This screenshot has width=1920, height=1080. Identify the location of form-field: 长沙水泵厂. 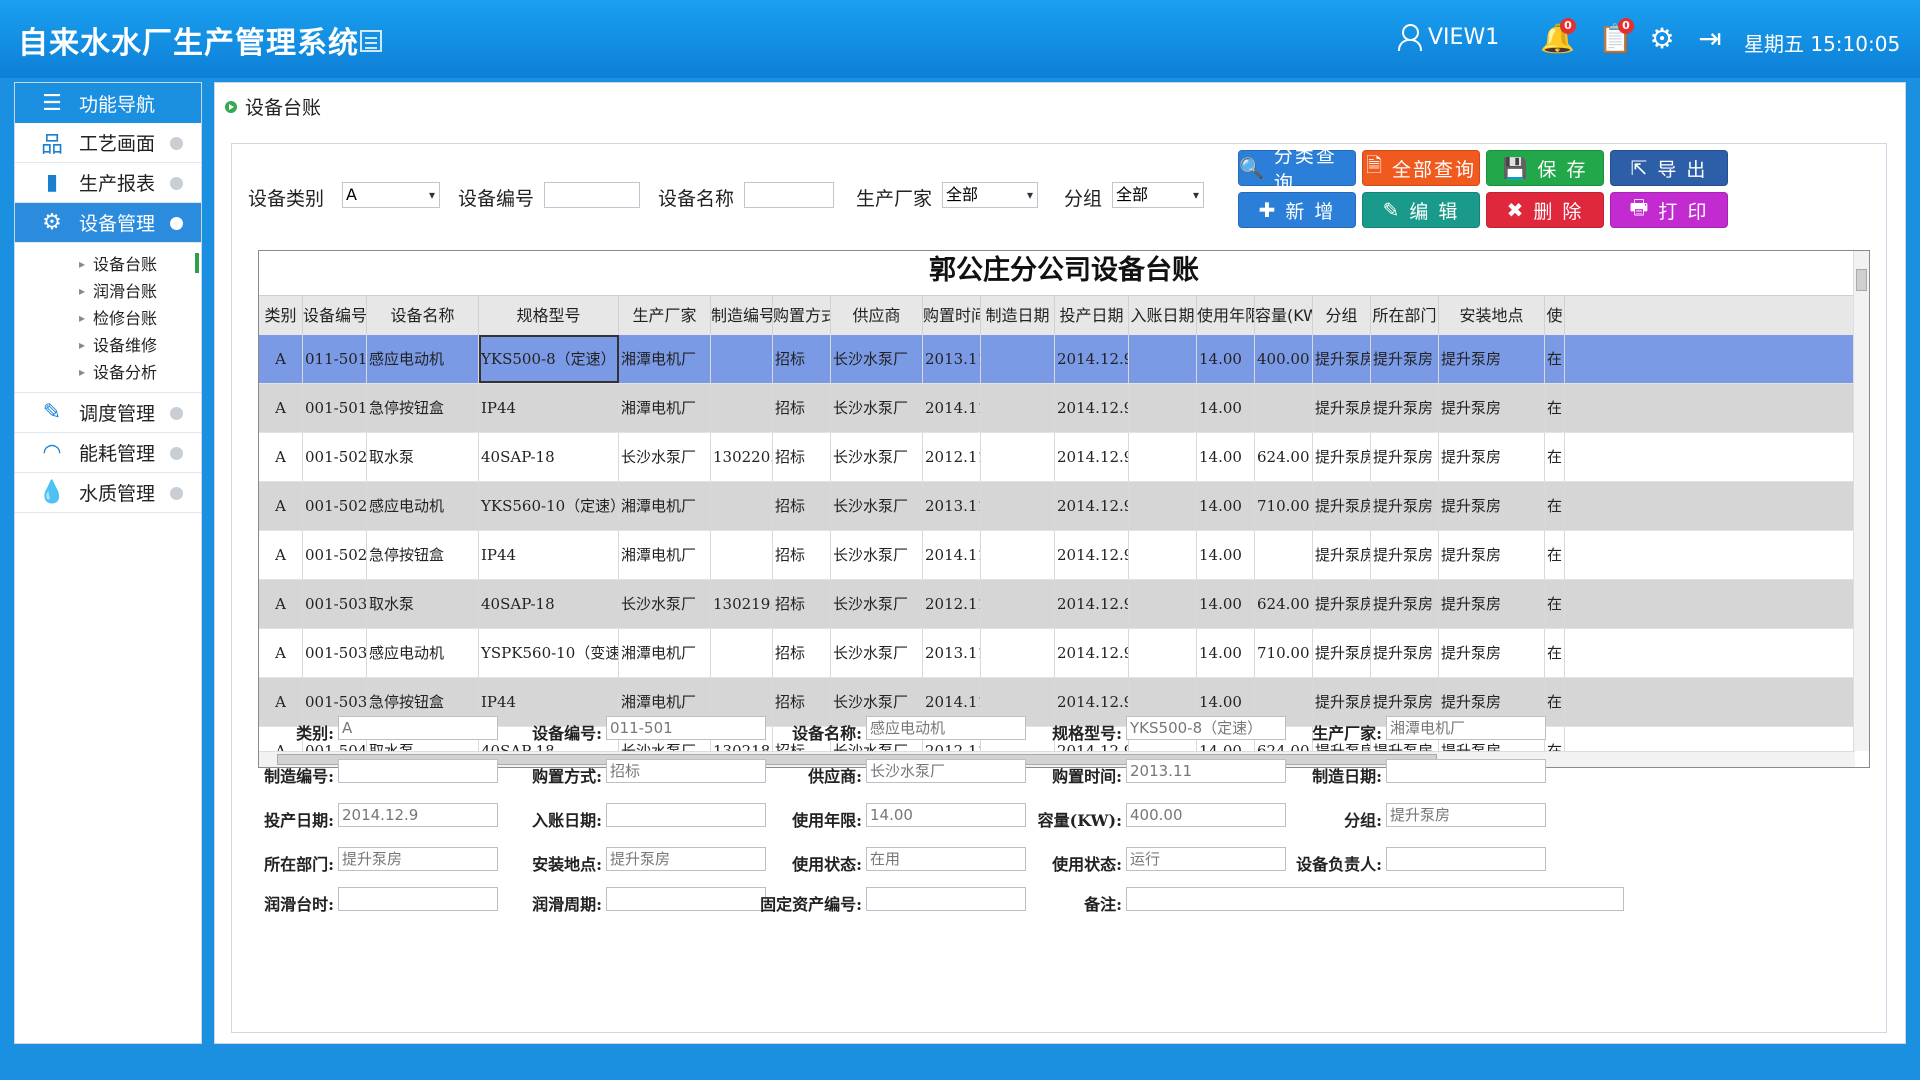
(946, 771).